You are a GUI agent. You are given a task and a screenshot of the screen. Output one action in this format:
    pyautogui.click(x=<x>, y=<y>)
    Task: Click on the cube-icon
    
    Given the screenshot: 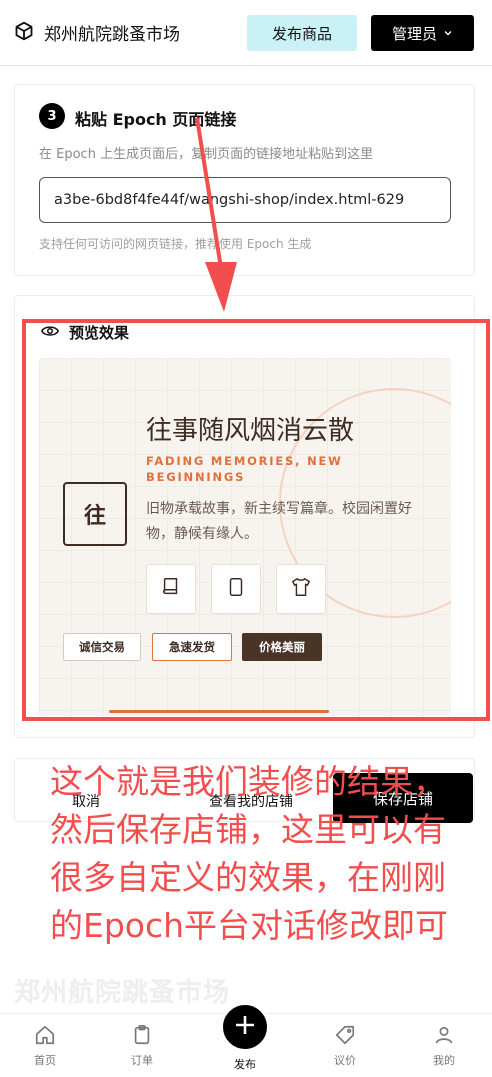 What is the action you would take?
    pyautogui.click(x=24, y=33)
    